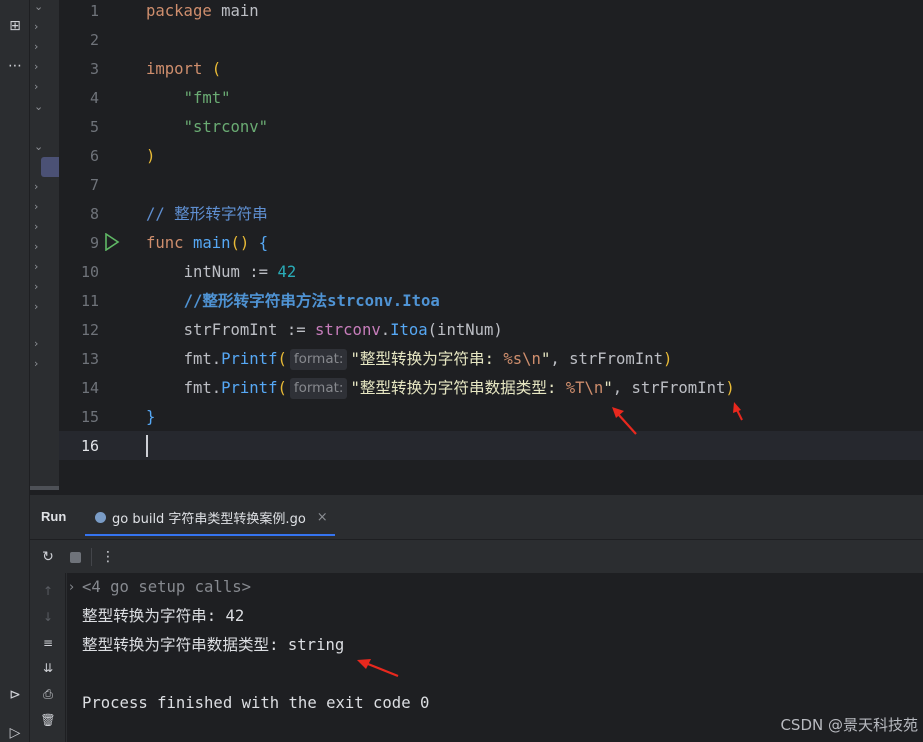  I want to click on soft-wrap-icon: ≡, so click(48, 643).